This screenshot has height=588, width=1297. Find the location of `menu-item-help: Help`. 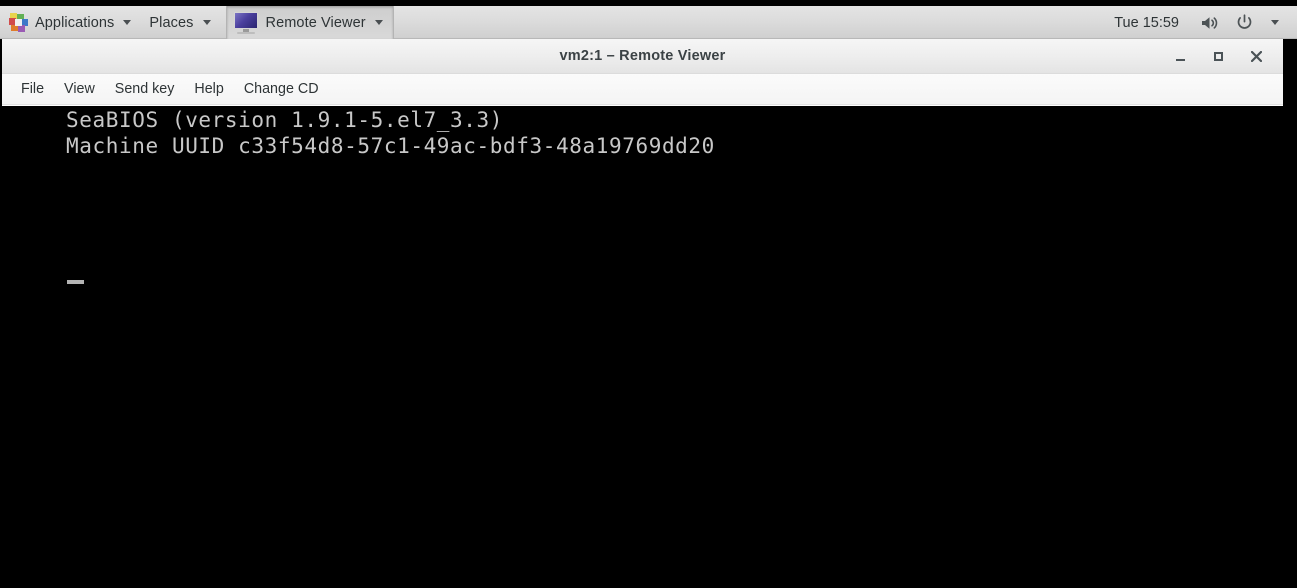

menu-item-help: Help is located at coordinates (208, 89).